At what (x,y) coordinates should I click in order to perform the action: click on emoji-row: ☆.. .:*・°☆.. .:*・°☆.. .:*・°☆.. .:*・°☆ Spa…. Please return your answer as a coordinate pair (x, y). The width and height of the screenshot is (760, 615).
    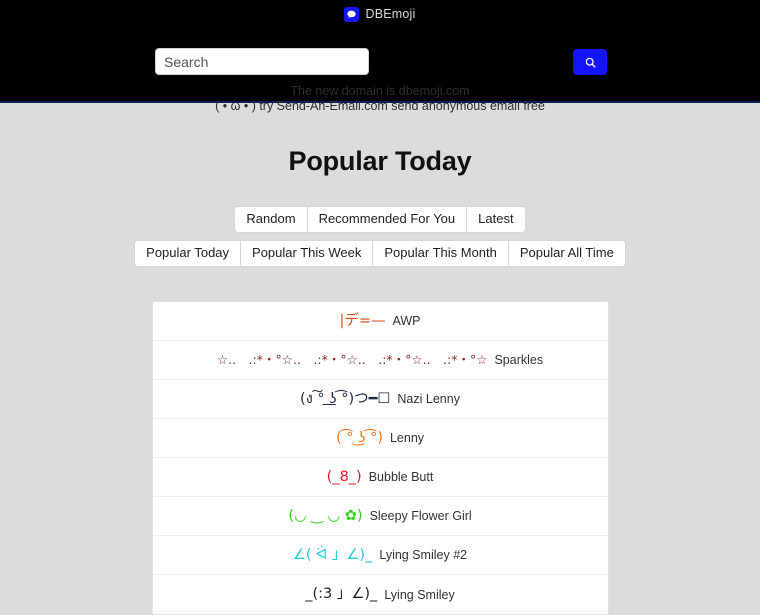
    Looking at the image, I should click on (380, 360).